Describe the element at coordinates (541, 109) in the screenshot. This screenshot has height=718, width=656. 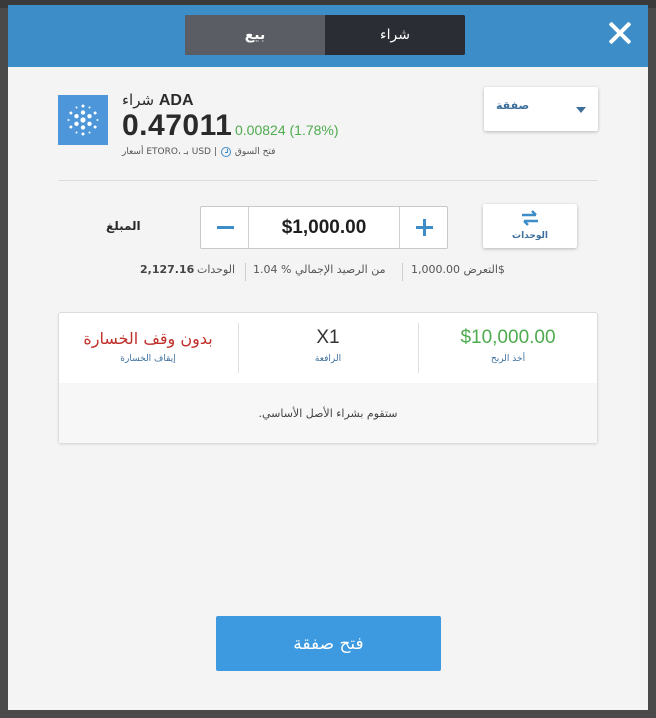
I see `order-type-dropdown: صفقة` at that location.